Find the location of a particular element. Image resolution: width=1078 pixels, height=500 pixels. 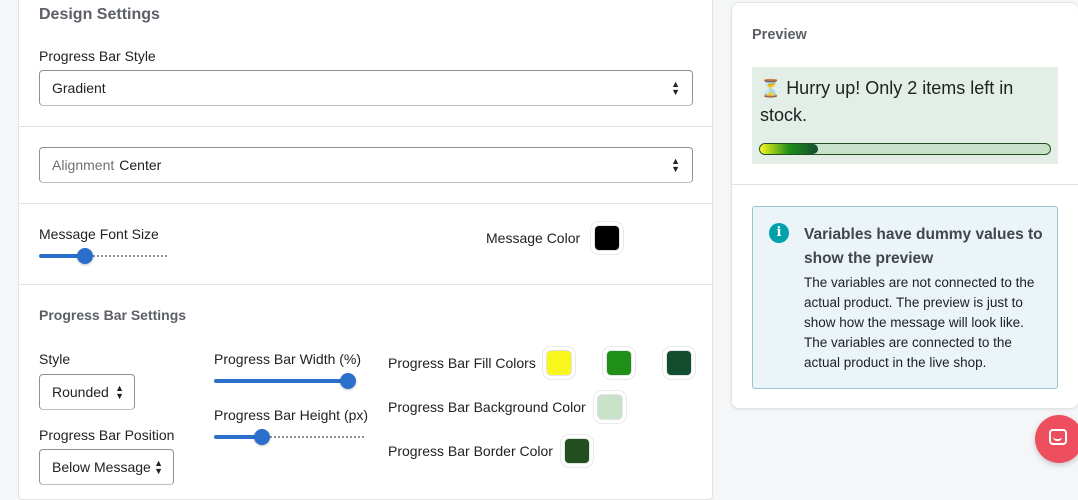

chat-launcher-button is located at coordinates (1056, 439).